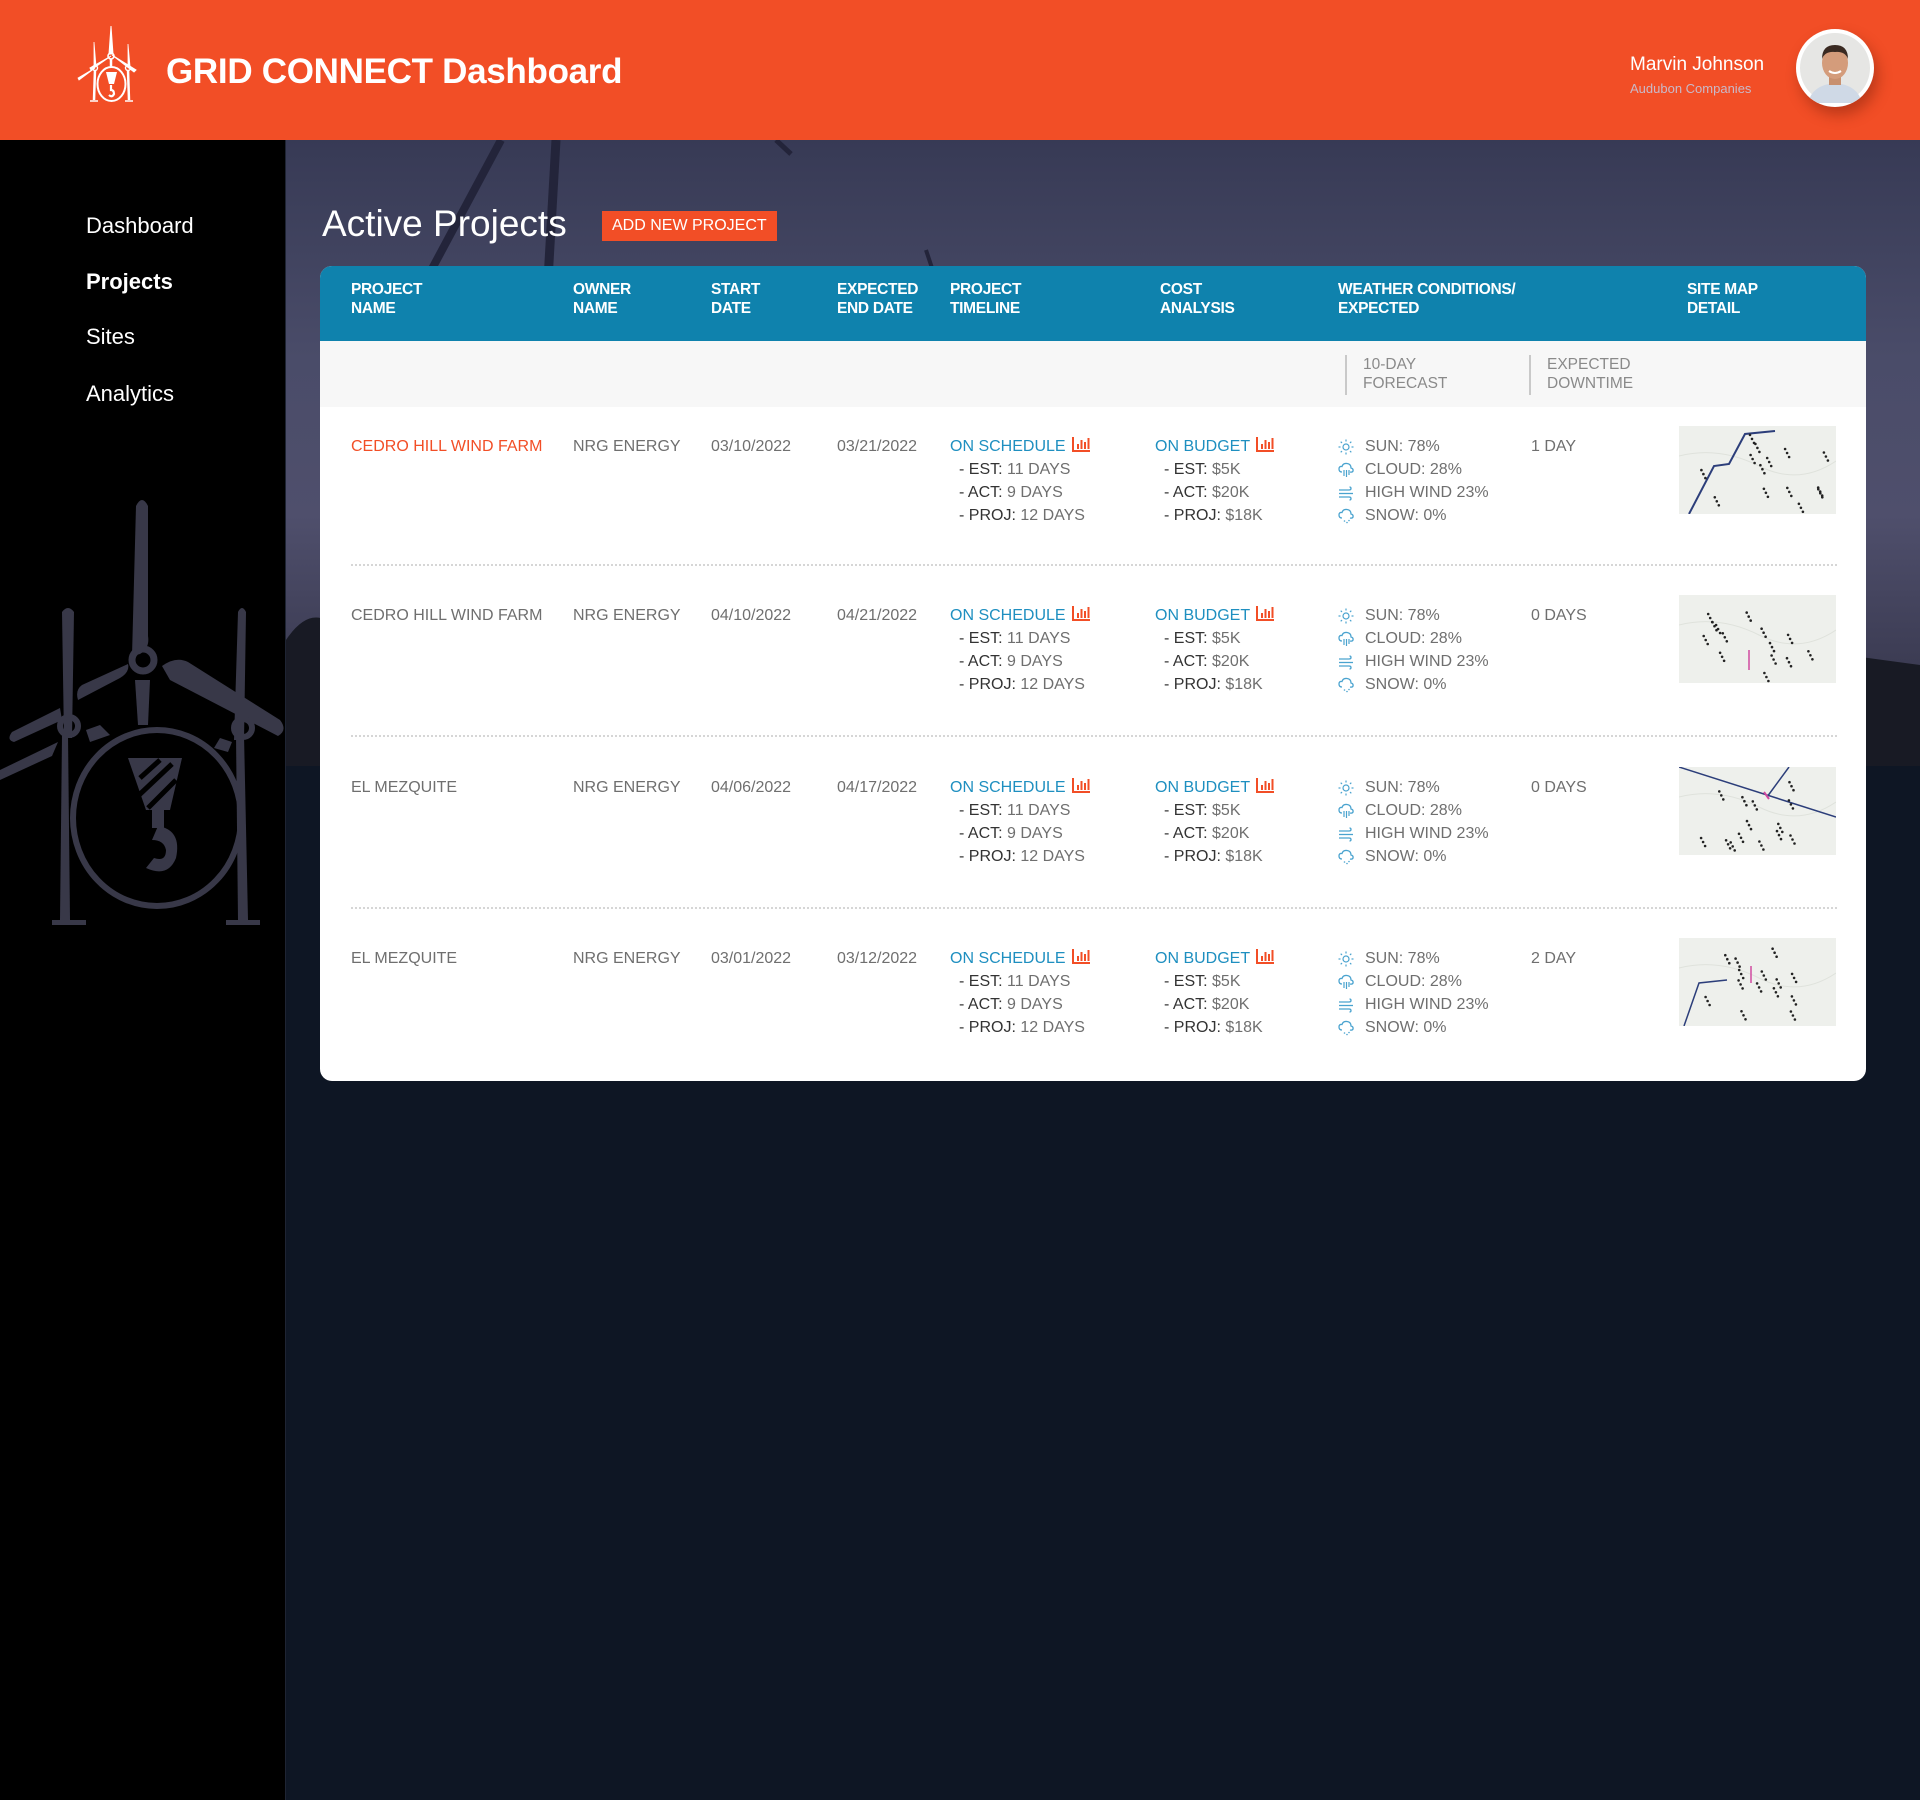 The image size is (1920, 1800). What do you see at coordinates (444, 223) in the screenshot?
I see `page-title: Active Projects` at bounding box center [444, 223].